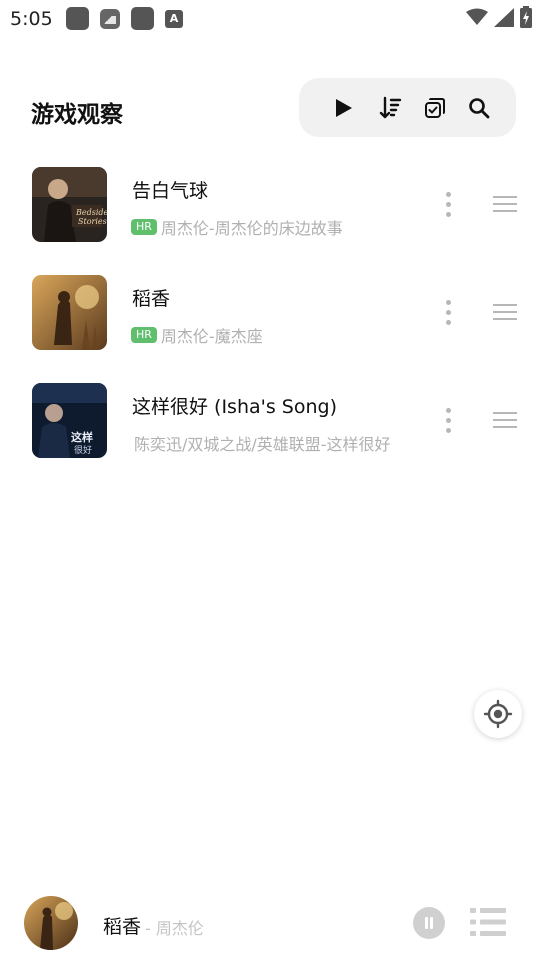 Image resolution: width=540 pixels, height=960 pixels. What do you see at coordinates (174, 19) in the screenshot?
I see `text-notification-icon: A` at bounding box center [174, 19].